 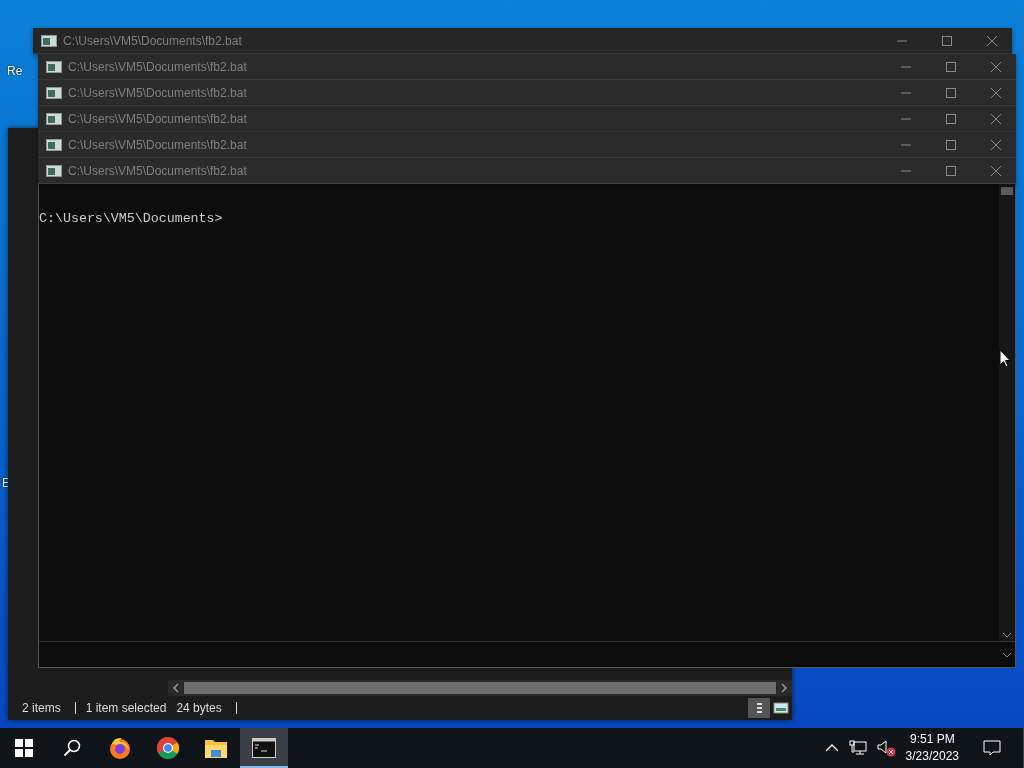 What do you see at coordinates (126, 708) in the screenshot?
I see `status-text: 1 item selected` at bounding box center [126, 708].